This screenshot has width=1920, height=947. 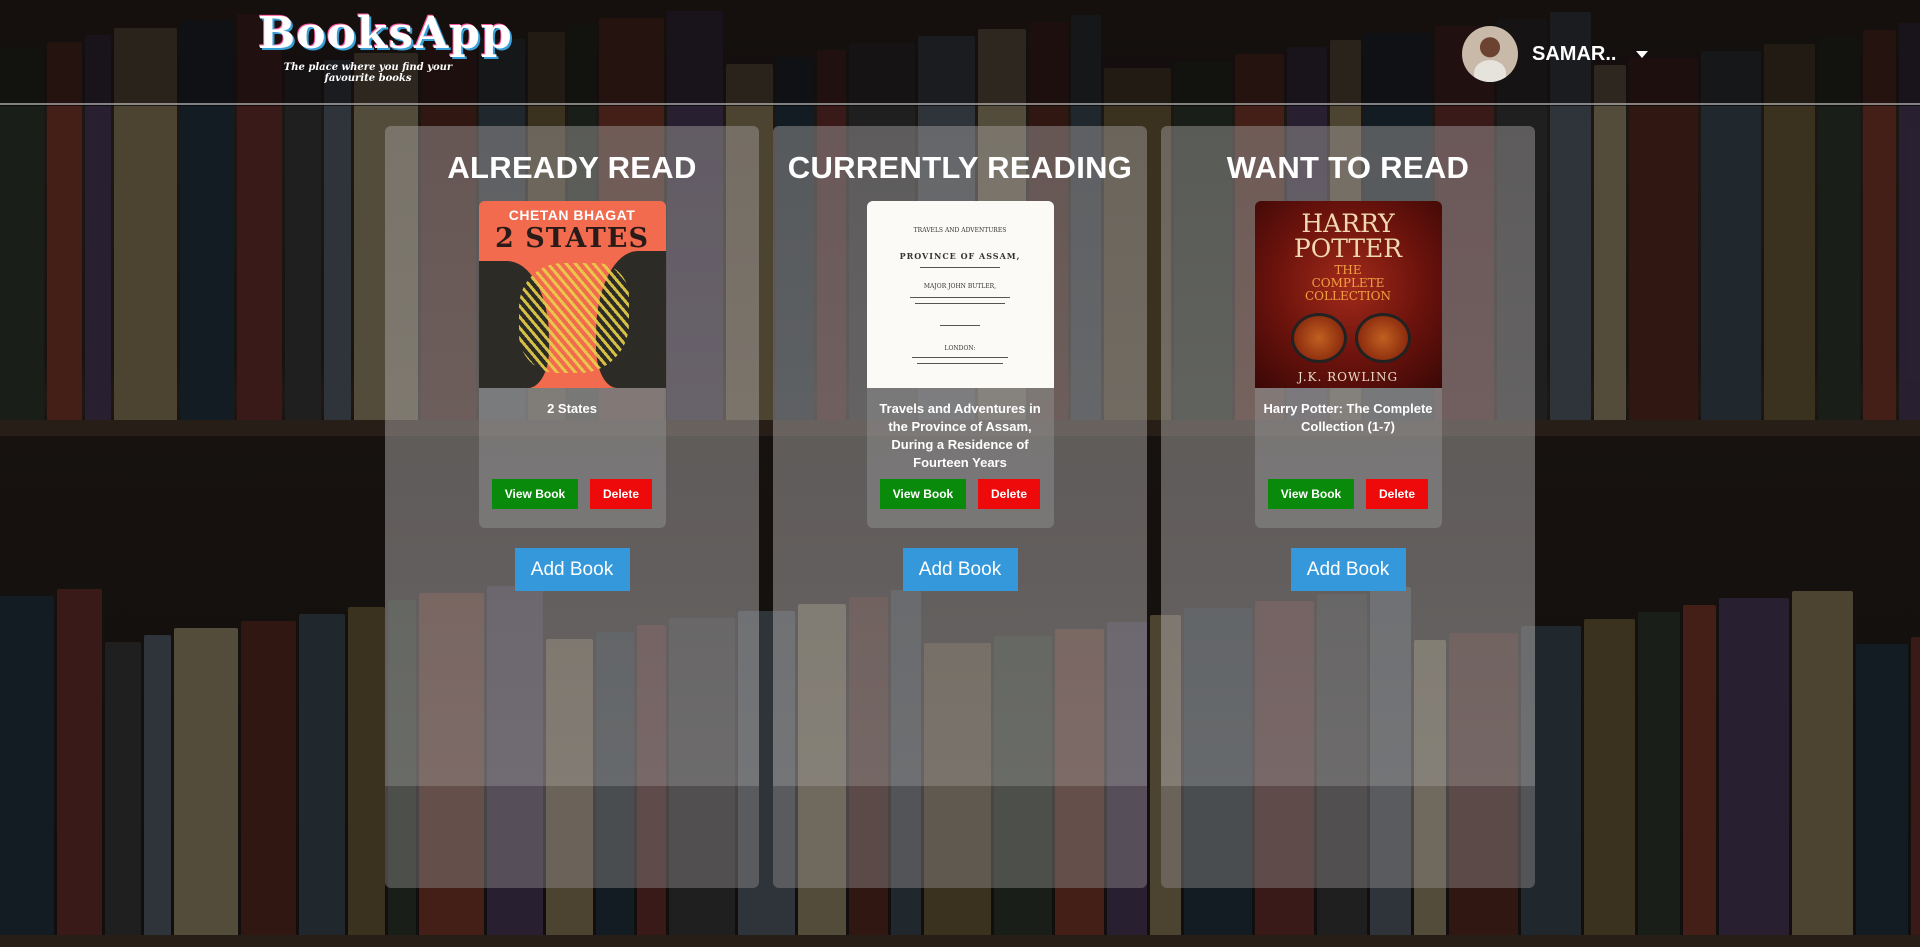 I want to click on cover-title: PROVINCE OF ASSAM,, so click(x=960, y=256).